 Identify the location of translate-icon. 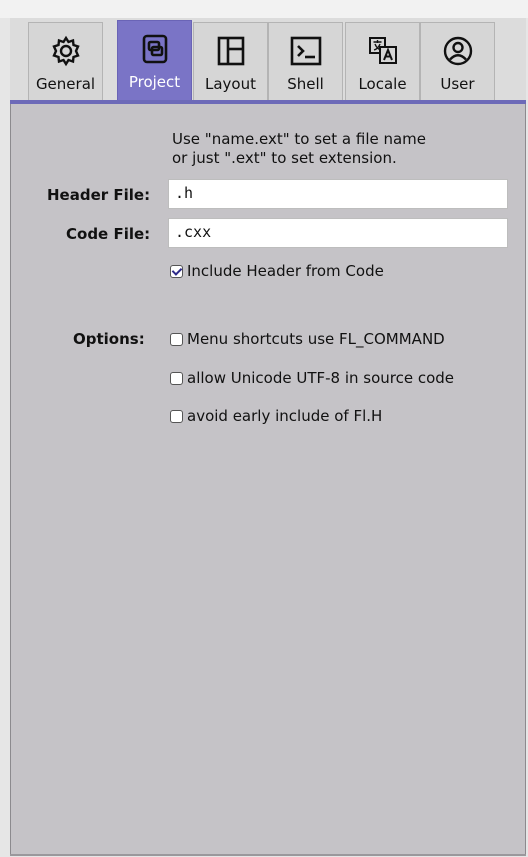
(383, 51).